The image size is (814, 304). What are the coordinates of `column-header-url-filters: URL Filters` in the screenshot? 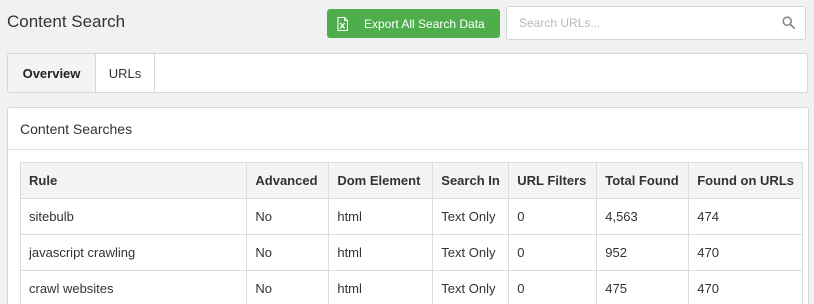 It's located at (553, 180).